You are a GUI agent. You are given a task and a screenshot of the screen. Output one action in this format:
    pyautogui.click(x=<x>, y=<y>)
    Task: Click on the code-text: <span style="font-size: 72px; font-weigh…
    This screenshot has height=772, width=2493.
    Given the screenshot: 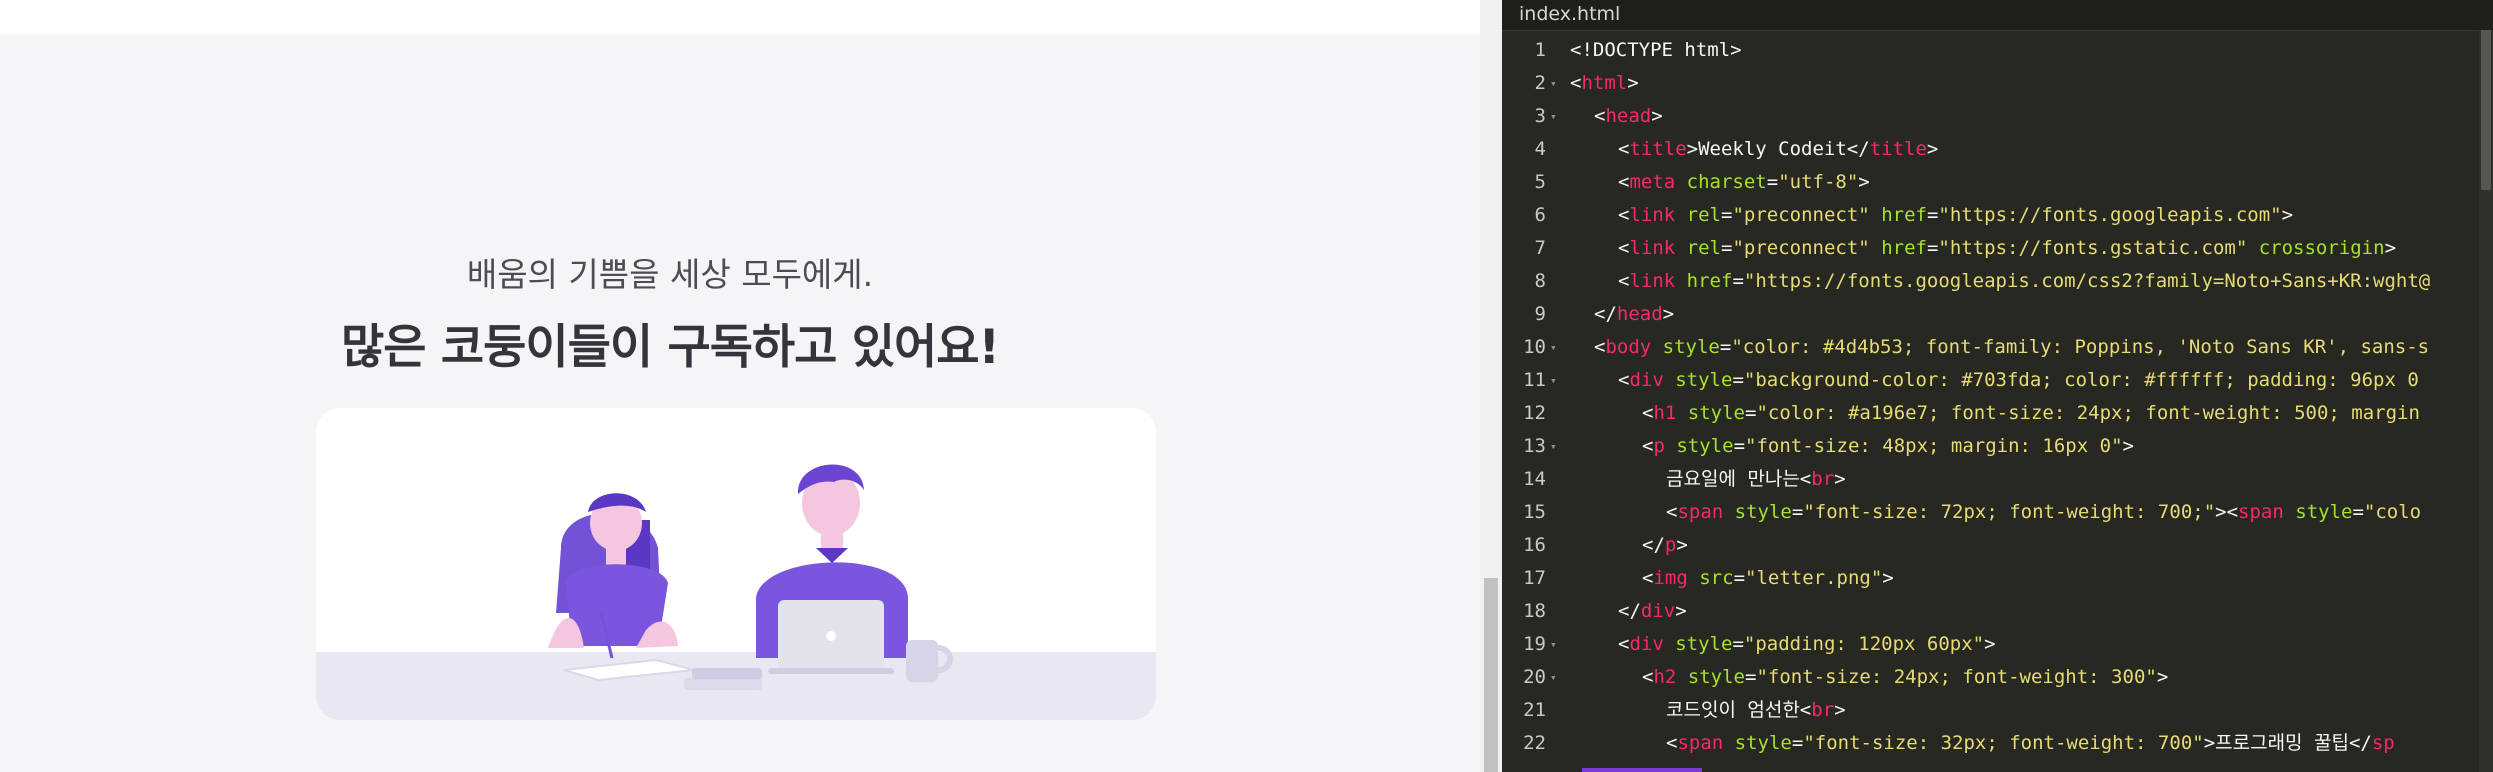 What is the action you would take?
    pyautogui.click(x=2044, y=512)
    